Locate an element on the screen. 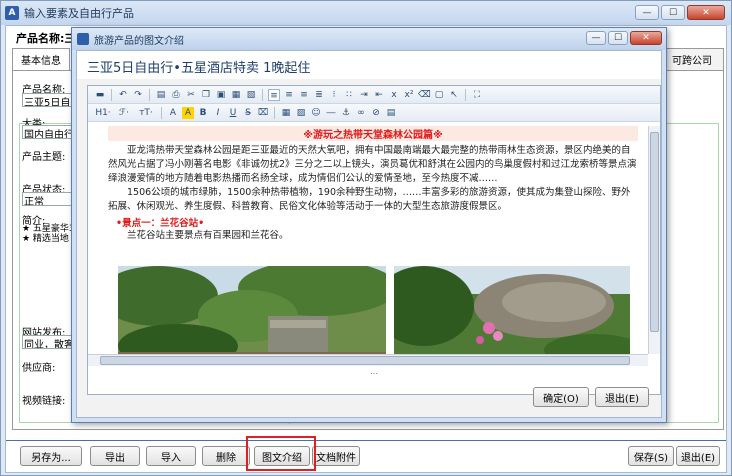 The image size is (732, 476). tab-basic-info: 基本信息 is located at coordinates (41, 59).